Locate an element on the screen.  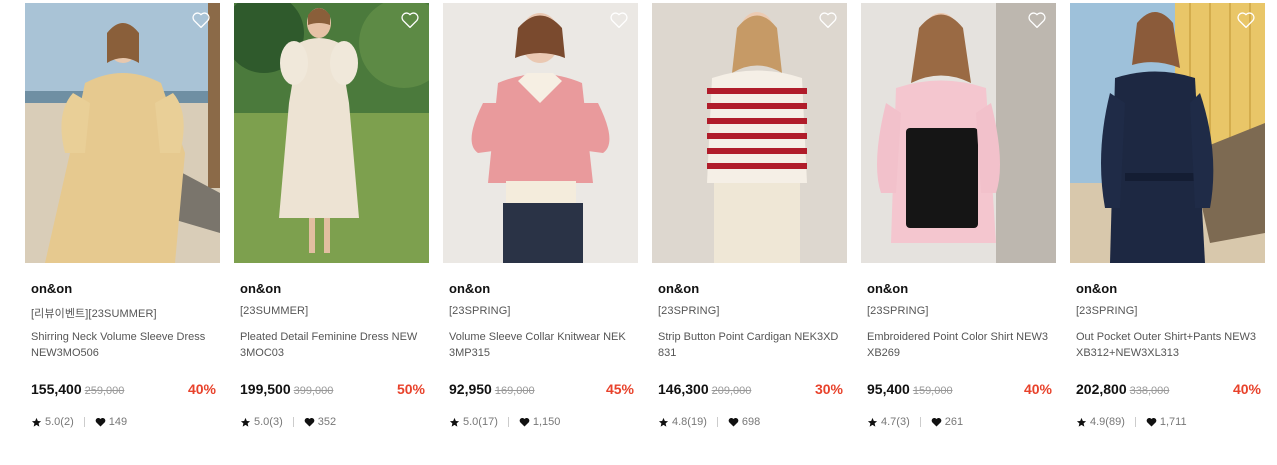
like-count: 698 is located at coordinates (751, 422).